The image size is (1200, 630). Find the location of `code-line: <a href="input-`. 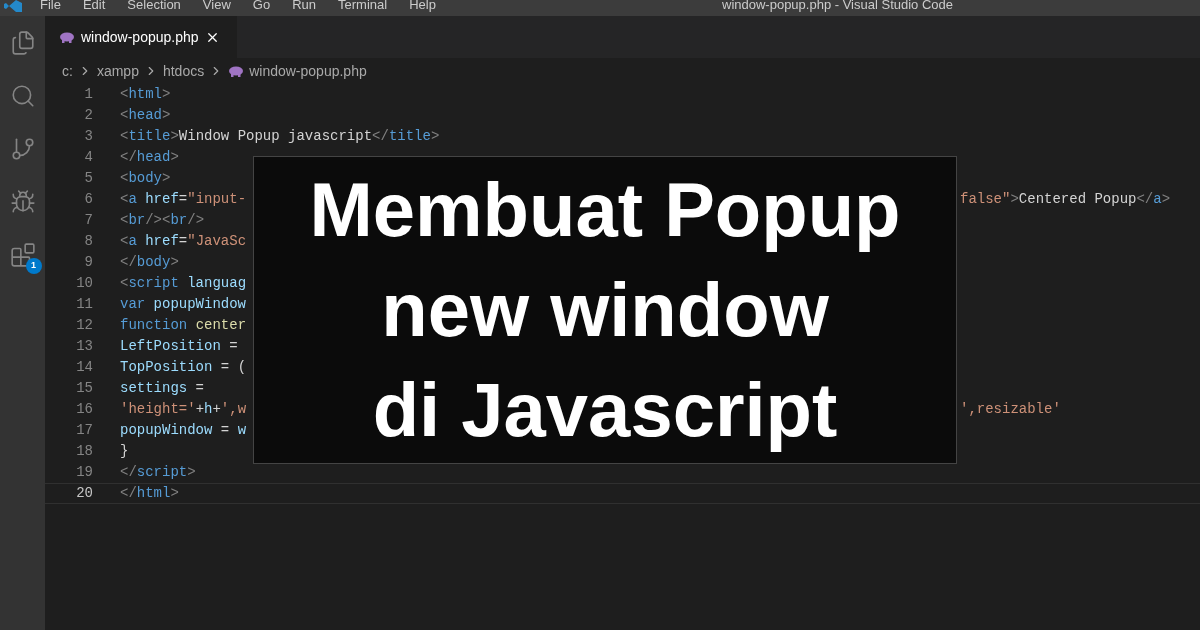

code-line: <a href="input- is located at coordinates (183, 199).